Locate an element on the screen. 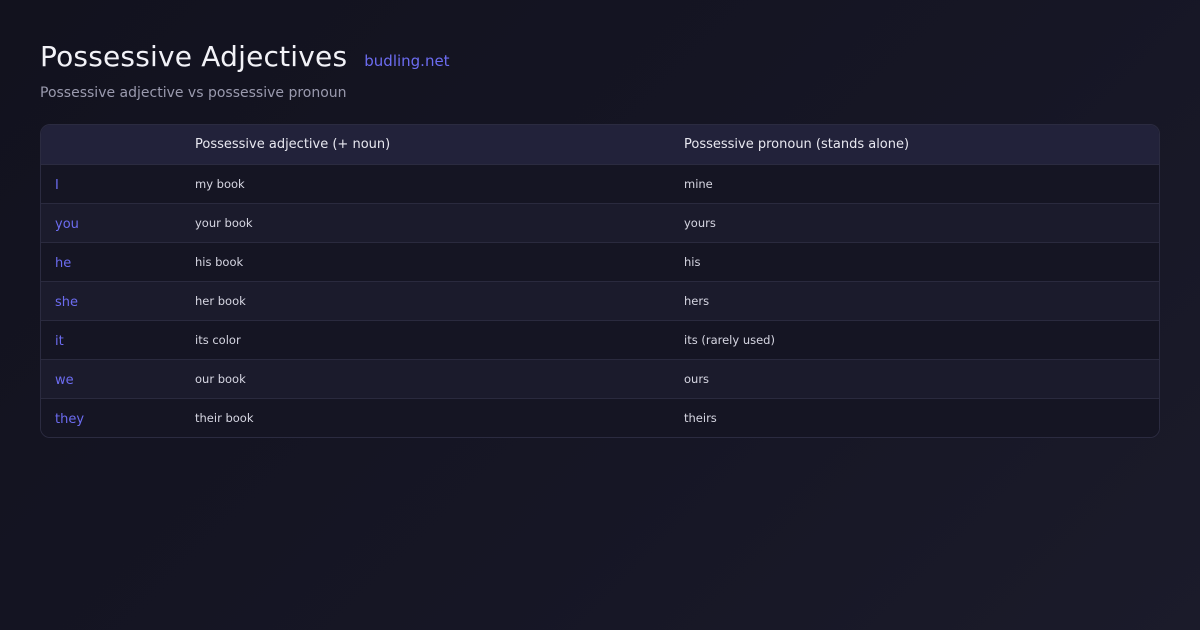 The height and width of the screenshot is (630, 1200). table-row: she her book hers is located at coordinates (600, 300).